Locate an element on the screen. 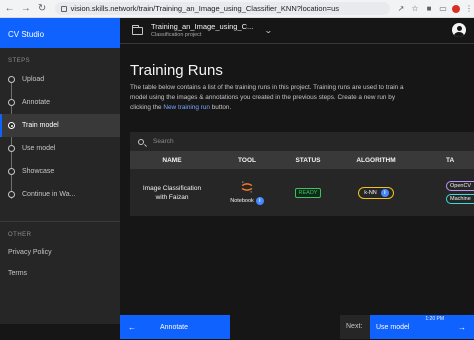 Image resolution: width=474 pixels, height=340 pixels. column-header-tool: TOOL is located at coordinates (247, 160).